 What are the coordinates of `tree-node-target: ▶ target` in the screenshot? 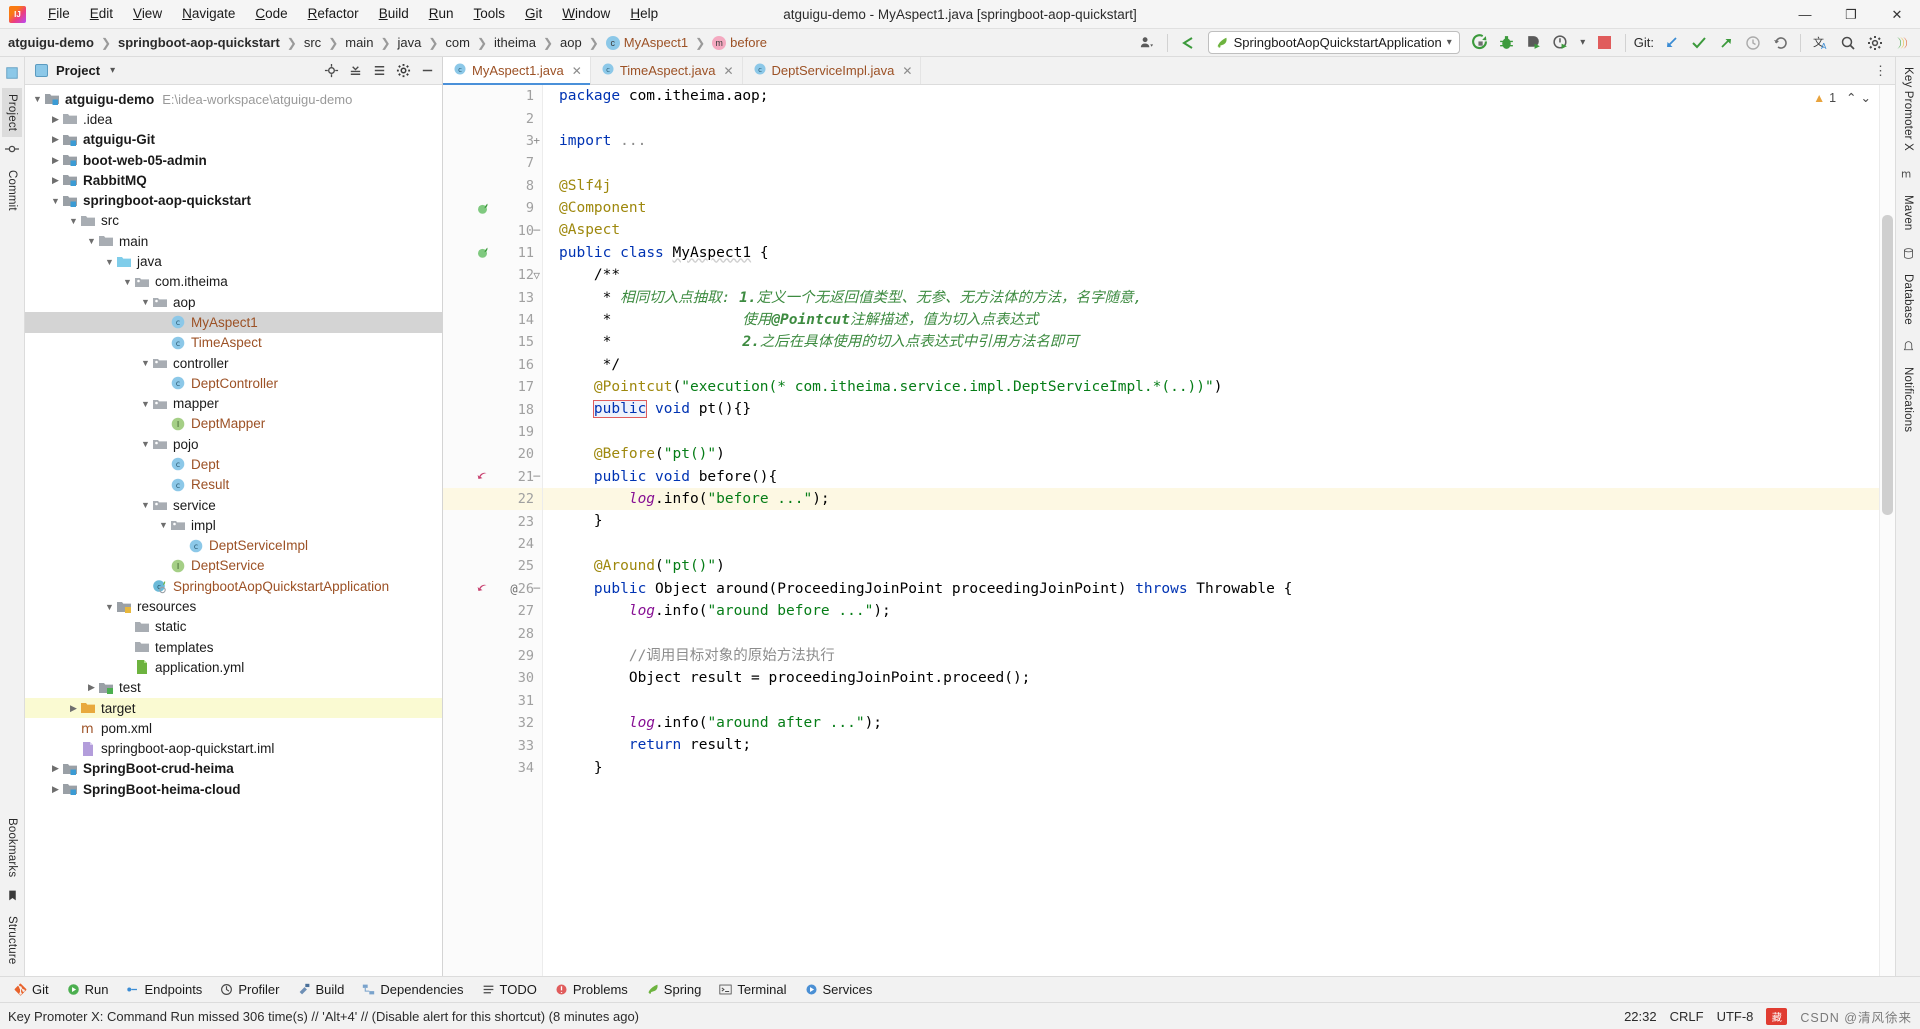 It's located at (233, 708).